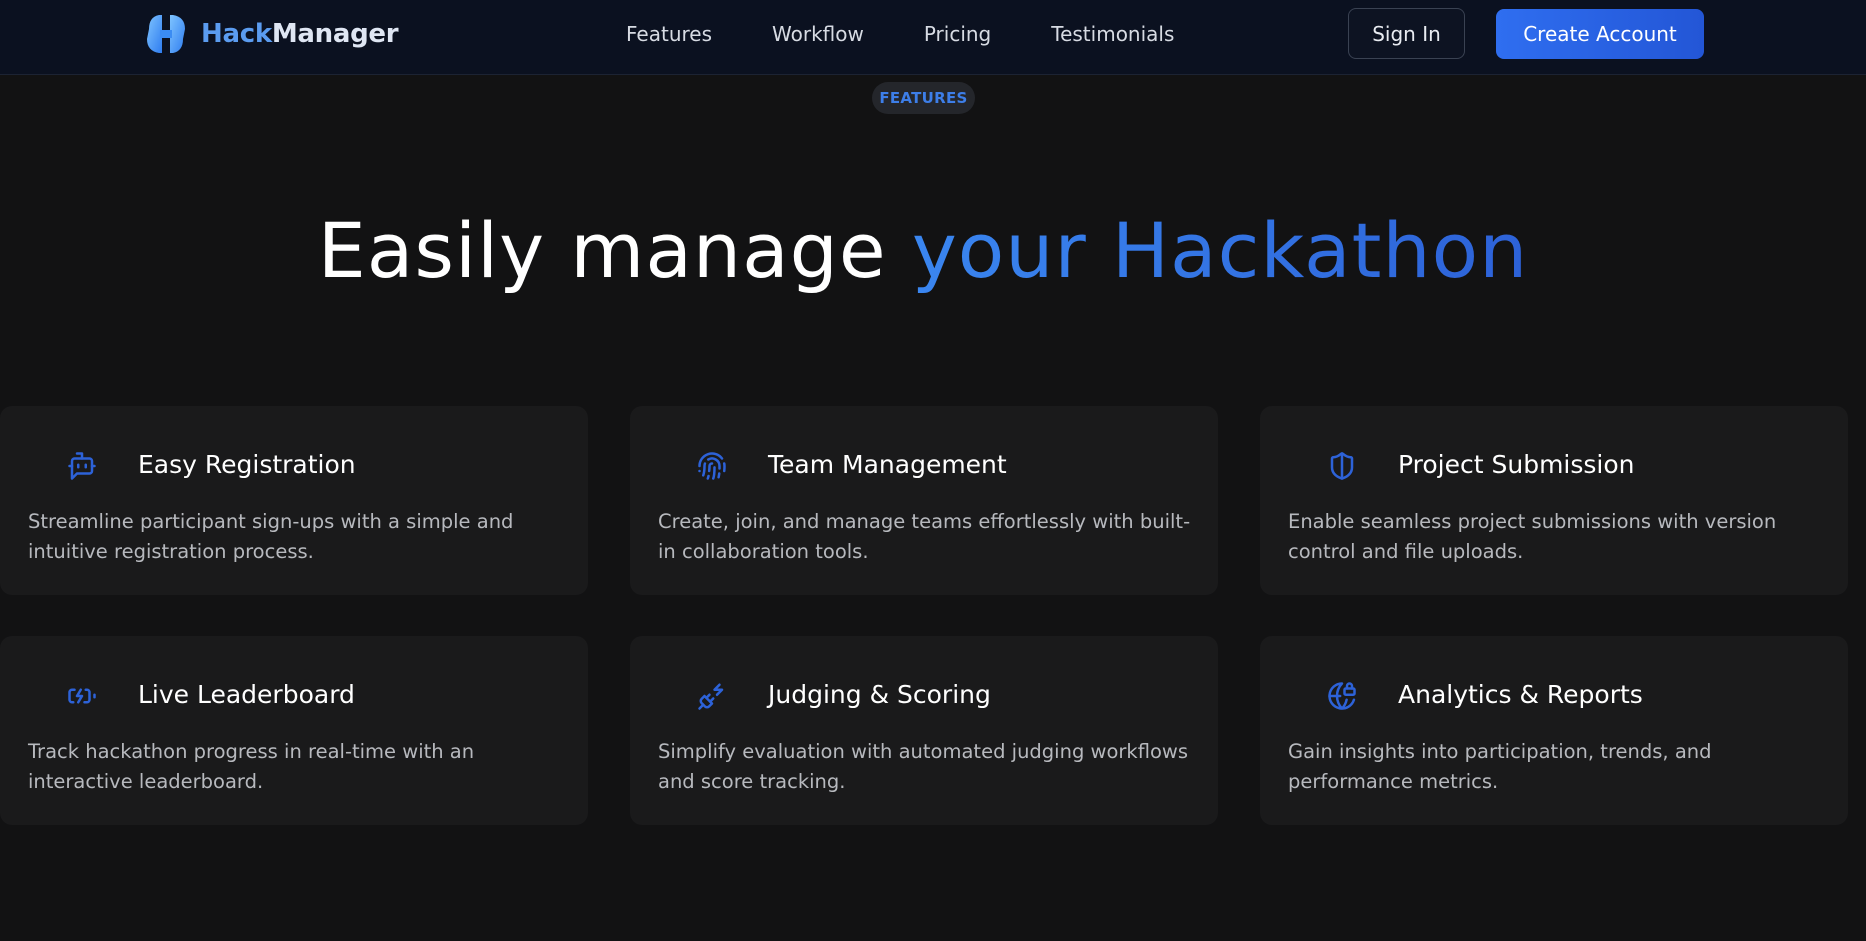 The width and height of the screenshot is (1866, 941). What do you see at coordinates (1520, 694) in the screenshot?
I see `feature-title: Analytics & Reports` at bounding box center [1520, 694].